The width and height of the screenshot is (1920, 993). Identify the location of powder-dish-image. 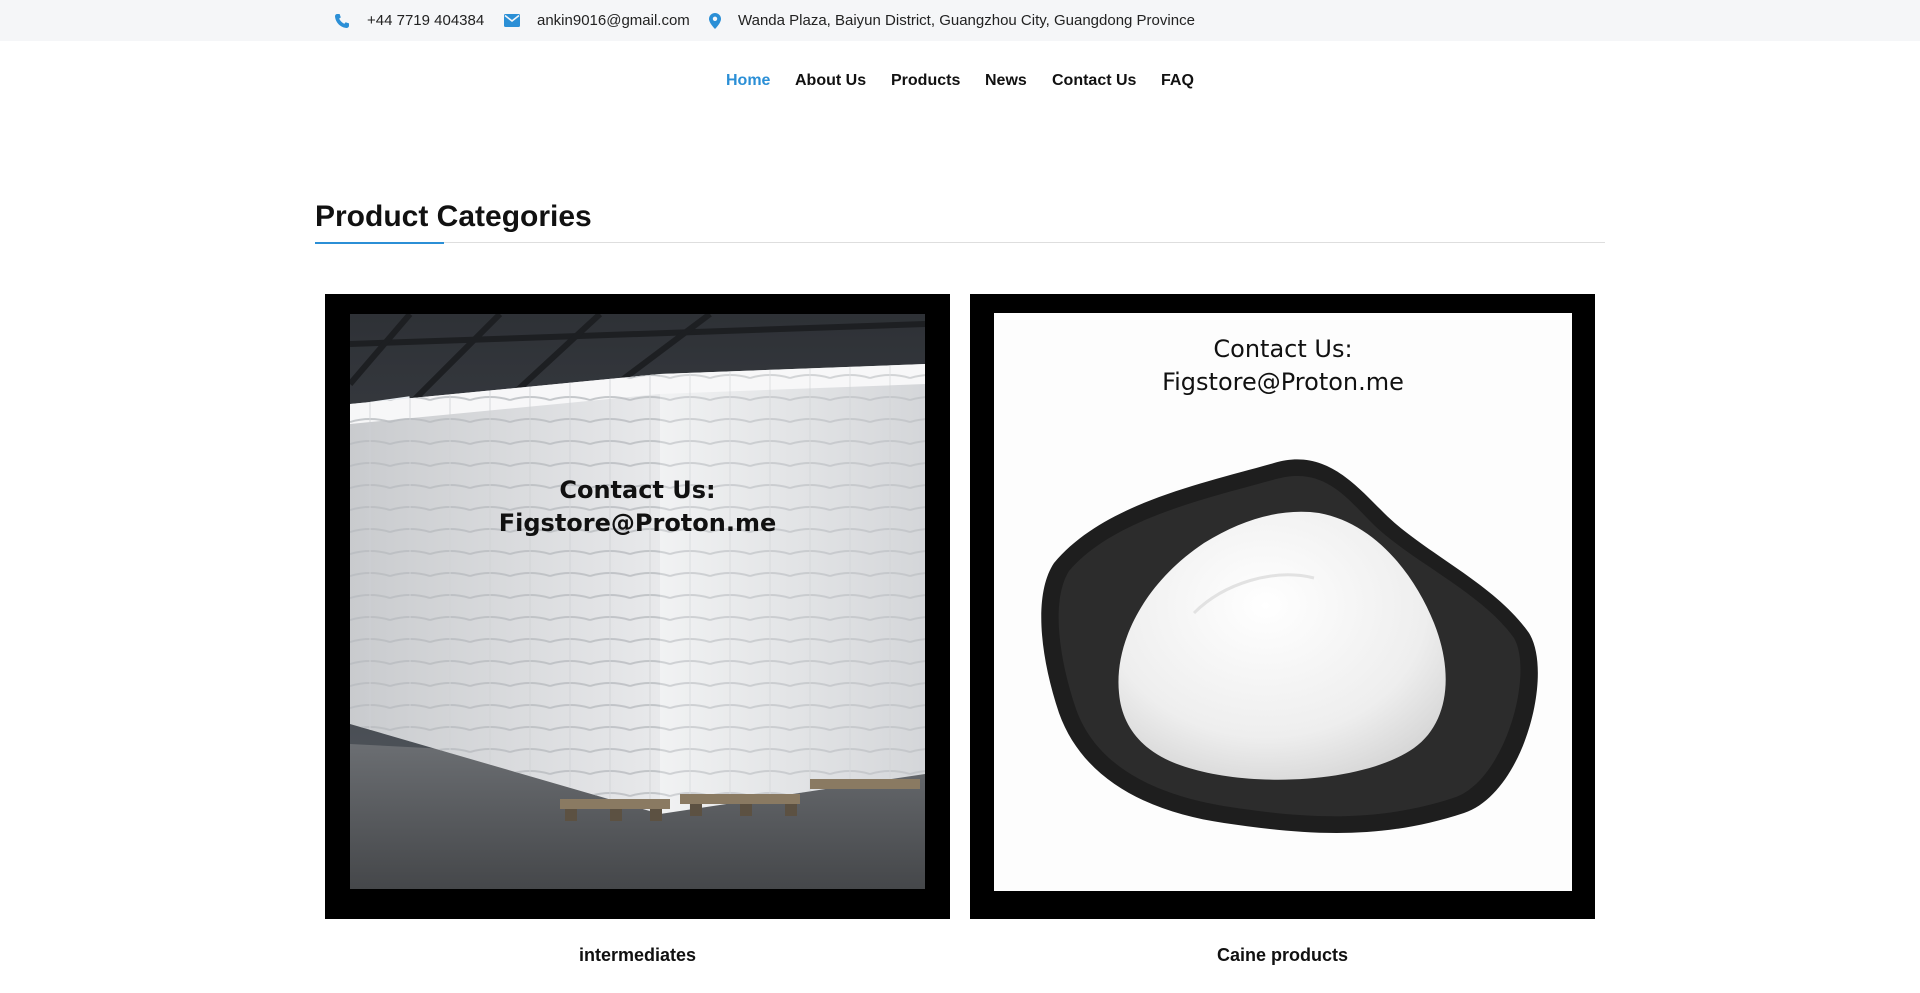
(1289, 646).